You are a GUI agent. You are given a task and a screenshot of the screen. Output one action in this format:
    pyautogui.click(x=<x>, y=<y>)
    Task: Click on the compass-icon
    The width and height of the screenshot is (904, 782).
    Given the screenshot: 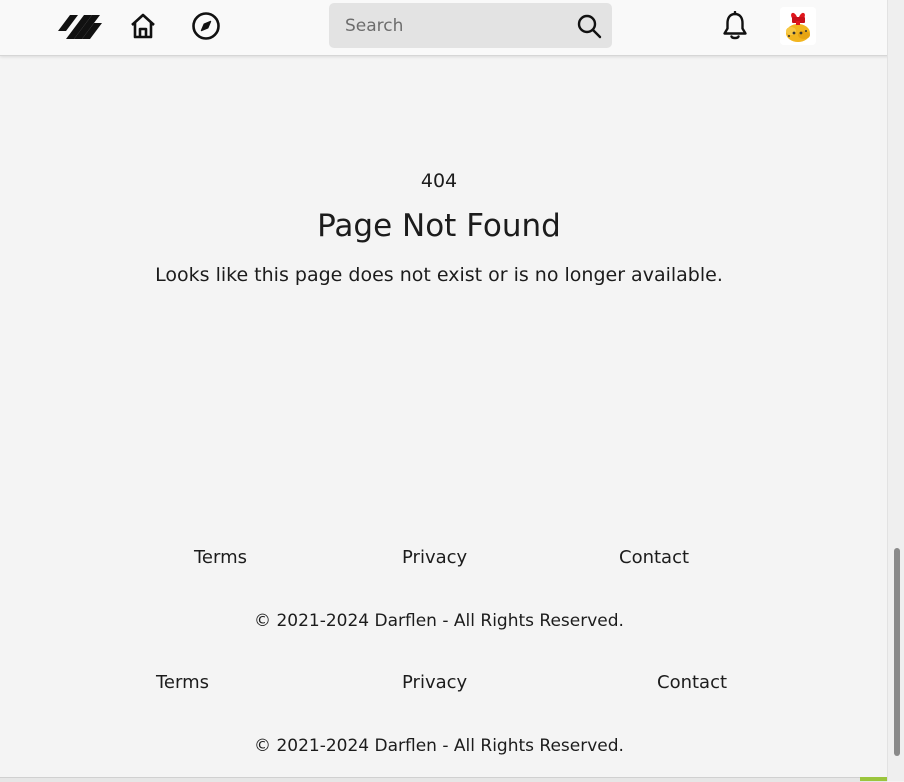 What is the action you would take?
    pyautogui.click(x=206, y=26)
    